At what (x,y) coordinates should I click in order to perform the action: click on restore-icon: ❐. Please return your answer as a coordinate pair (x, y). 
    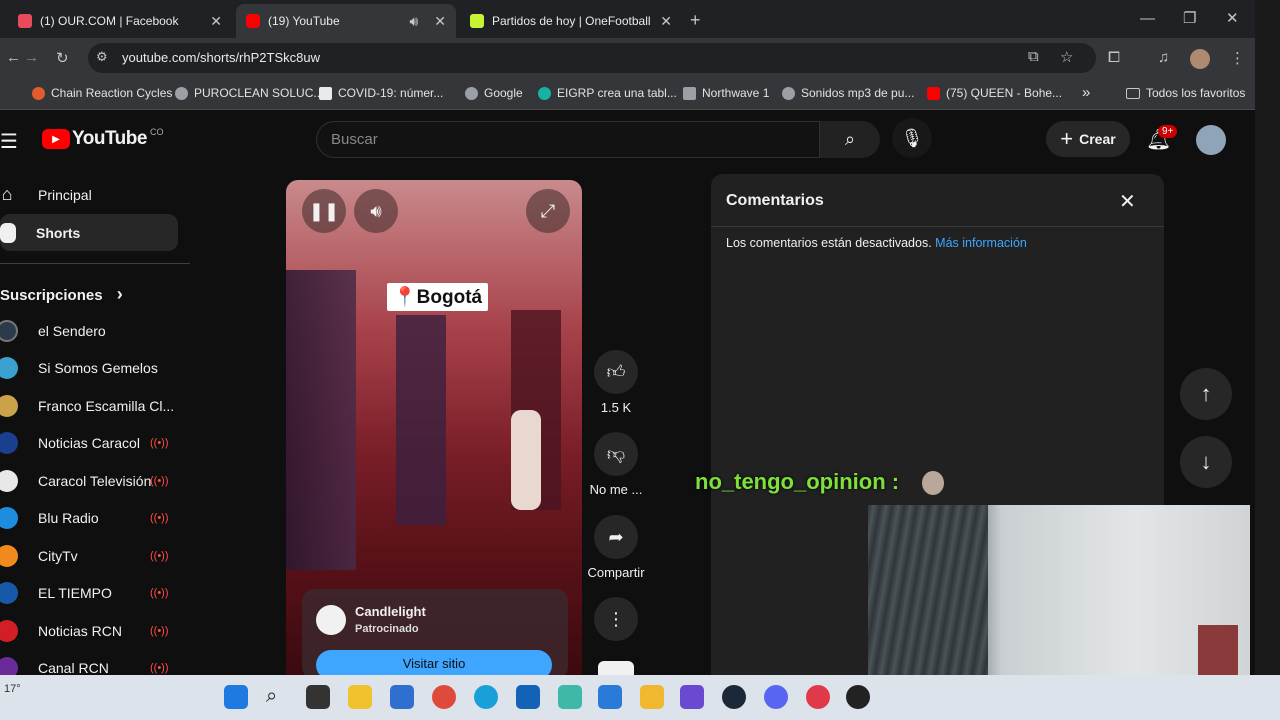
    Looking at the image, I should click on (1189, 18).